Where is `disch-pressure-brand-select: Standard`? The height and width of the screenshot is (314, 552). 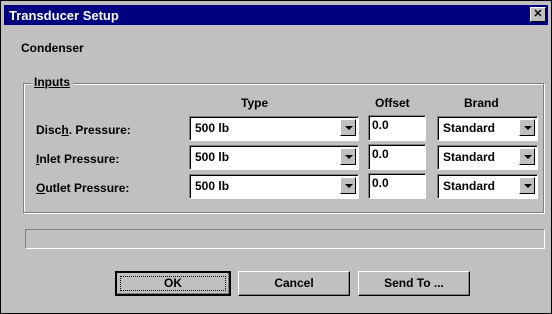
disch-pressure-brand-select: Standard is located at coordinates (487, 128).